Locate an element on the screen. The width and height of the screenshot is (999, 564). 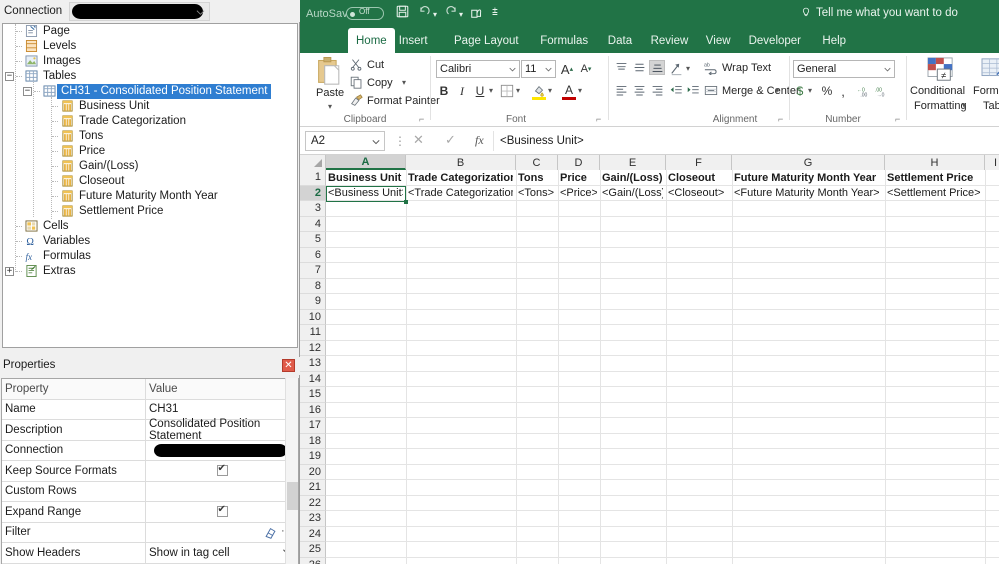
formula-input: <Business Unit> is located at coordinates (744, 141).